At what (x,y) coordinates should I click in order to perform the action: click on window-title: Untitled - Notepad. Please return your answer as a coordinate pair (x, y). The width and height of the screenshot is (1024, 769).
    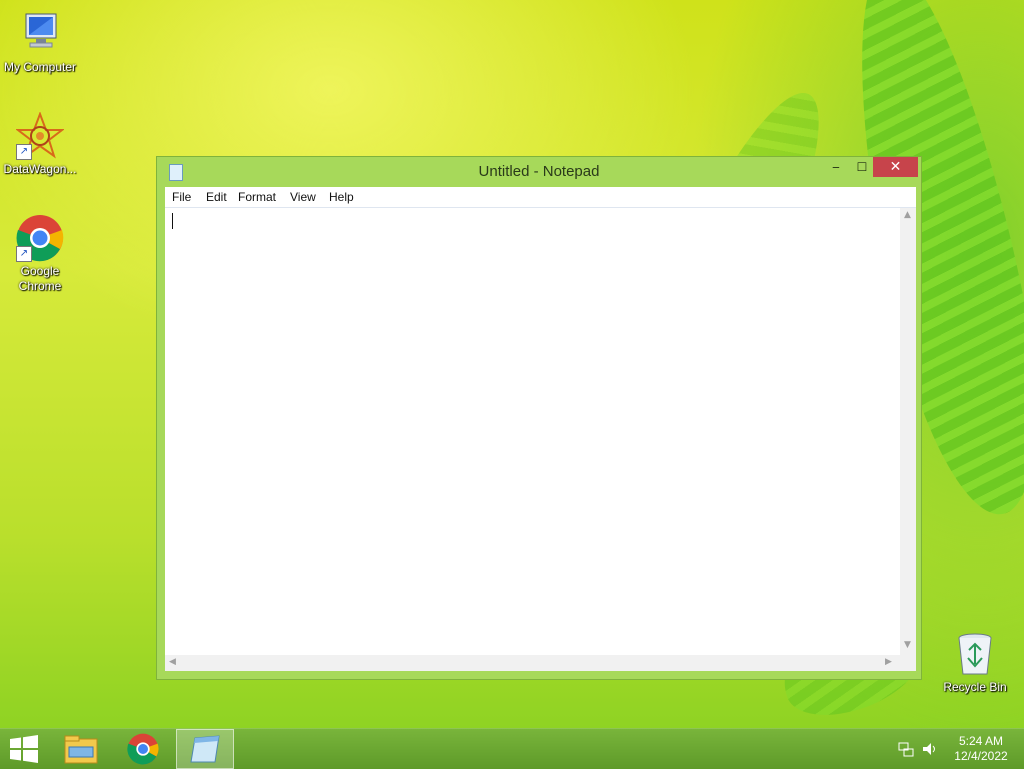
    Looking at the image, I should click on (539, 171).